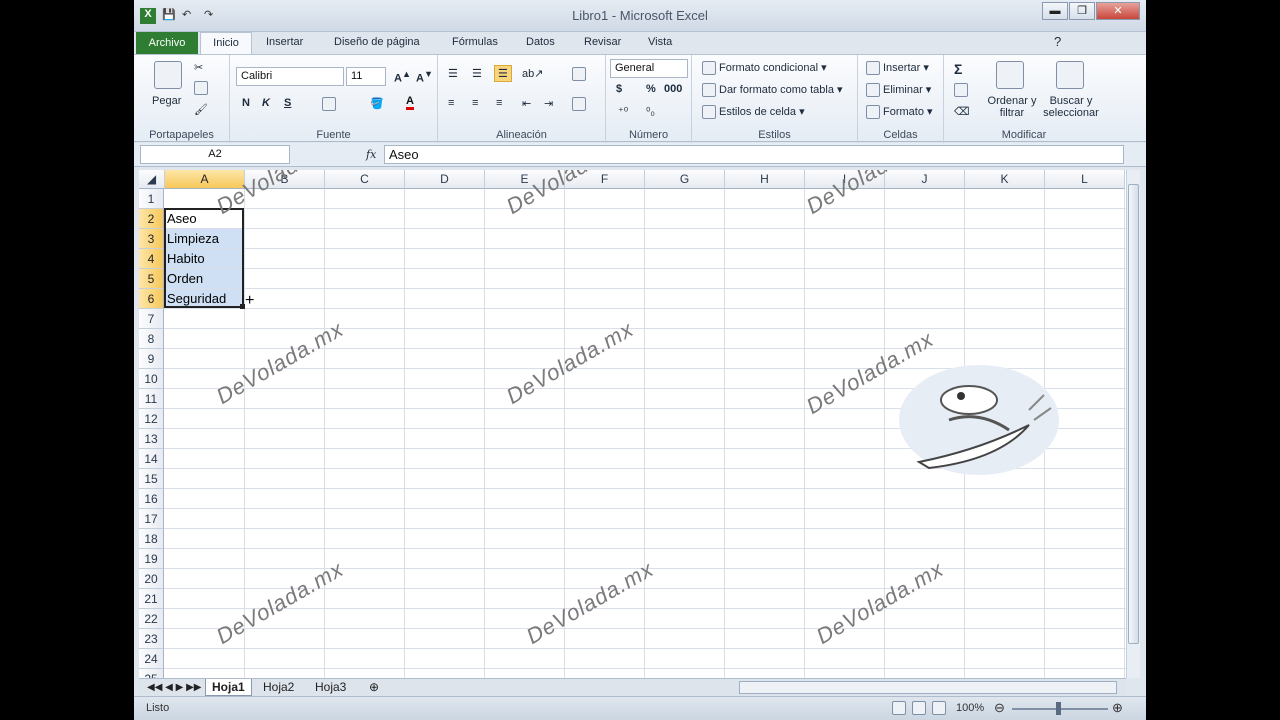 Image resolution: width=1280 pixels, height=720 pixels. What do you see at coordinates (290, 76) in the screenshot?
I see `font-name-field: Calibri` at bounding box center [290, 76].